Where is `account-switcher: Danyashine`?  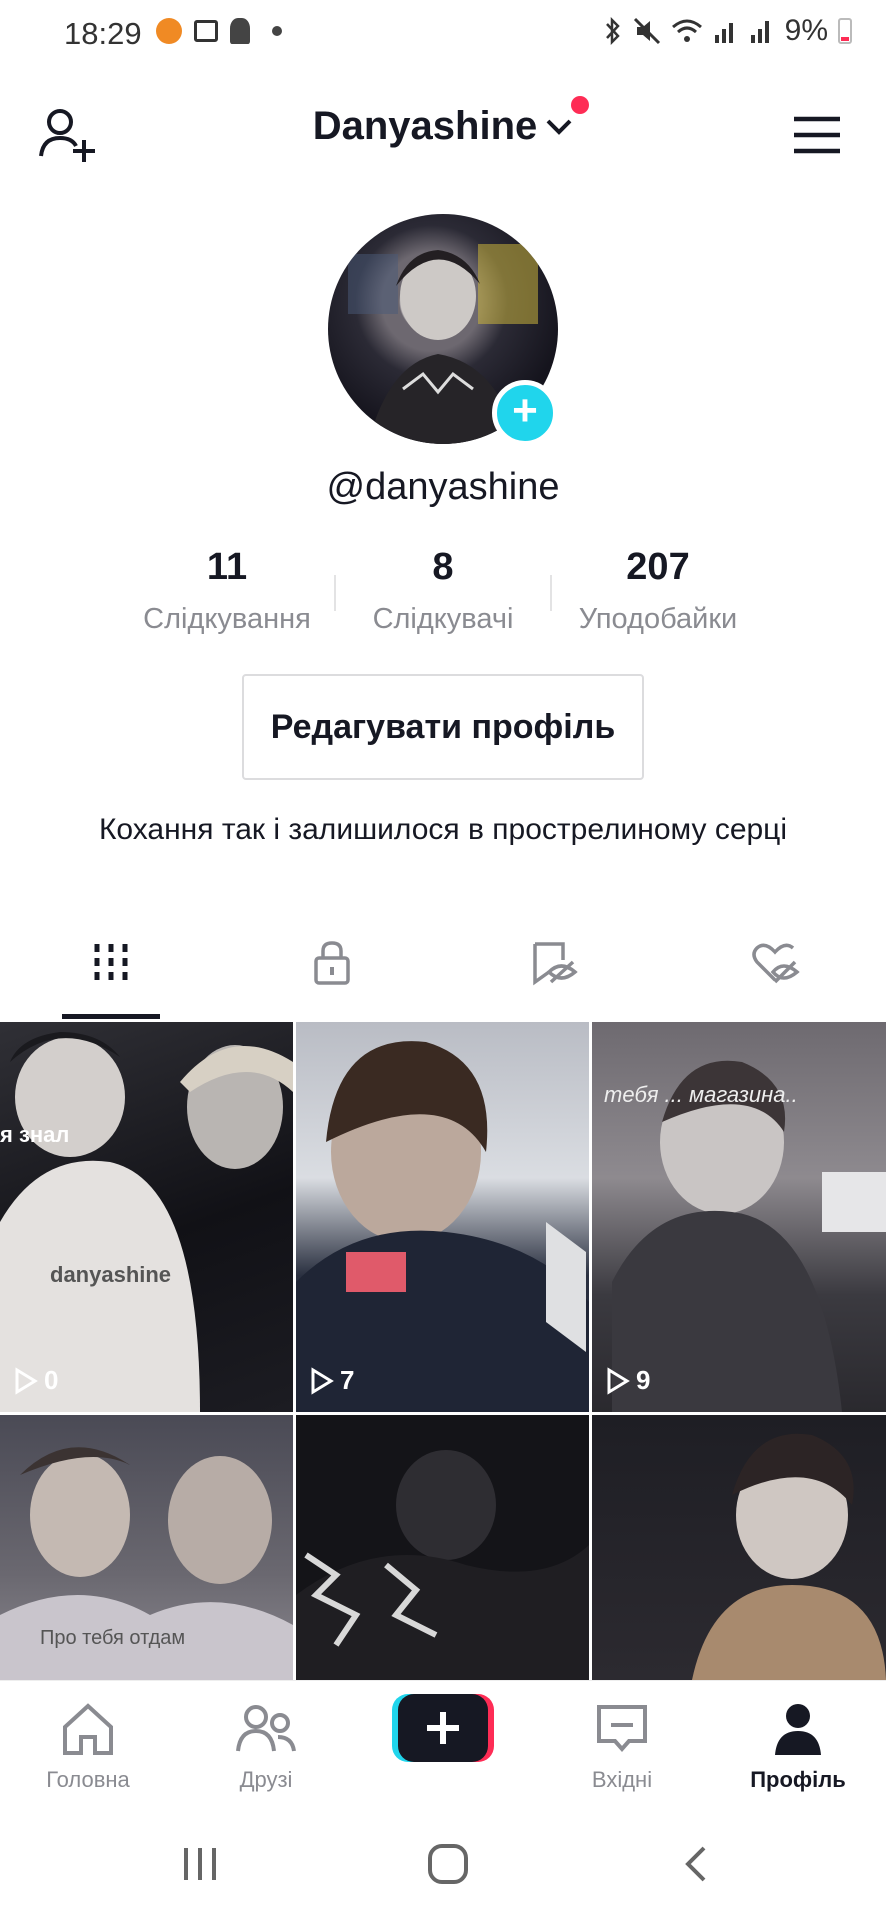 account-switcher: Danyashine is located at coordinates (443, 122).